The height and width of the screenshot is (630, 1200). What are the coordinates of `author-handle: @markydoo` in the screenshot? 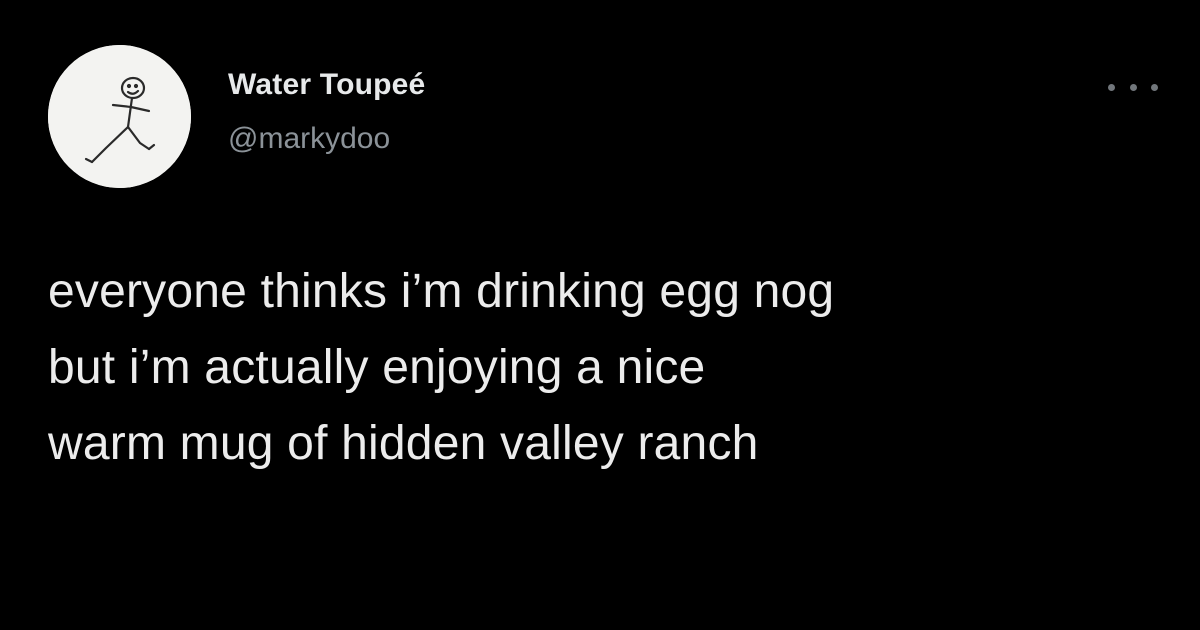 It's located at (309, 139).